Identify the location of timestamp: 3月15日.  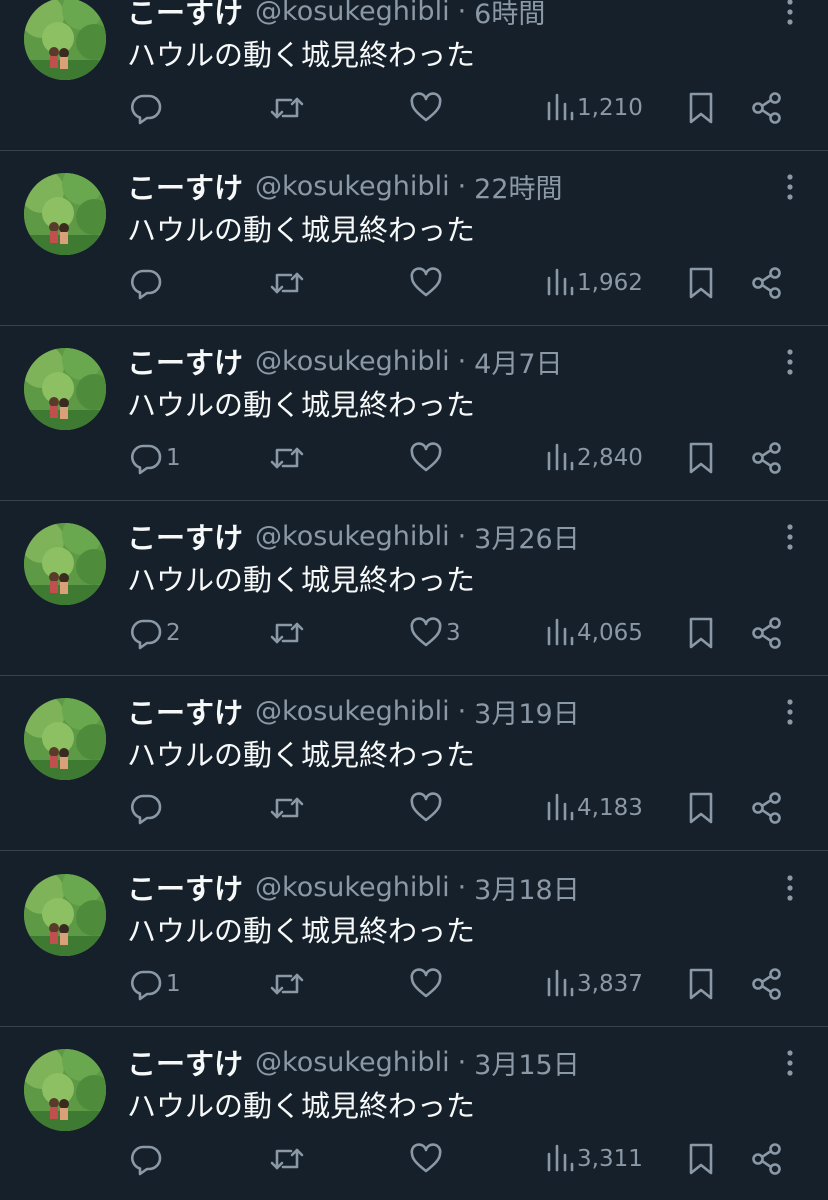
(527, 1062).